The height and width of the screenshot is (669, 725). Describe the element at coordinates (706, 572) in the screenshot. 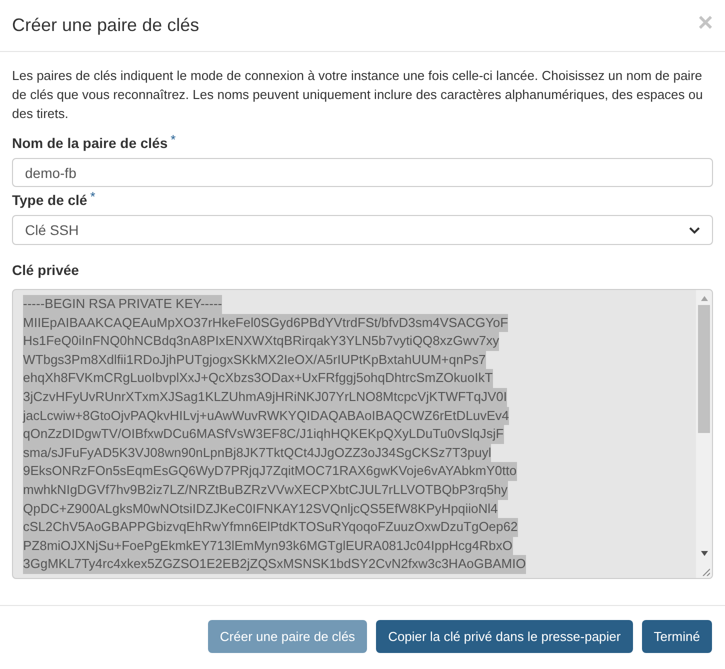

I see `resize-handle-icon` at that location.